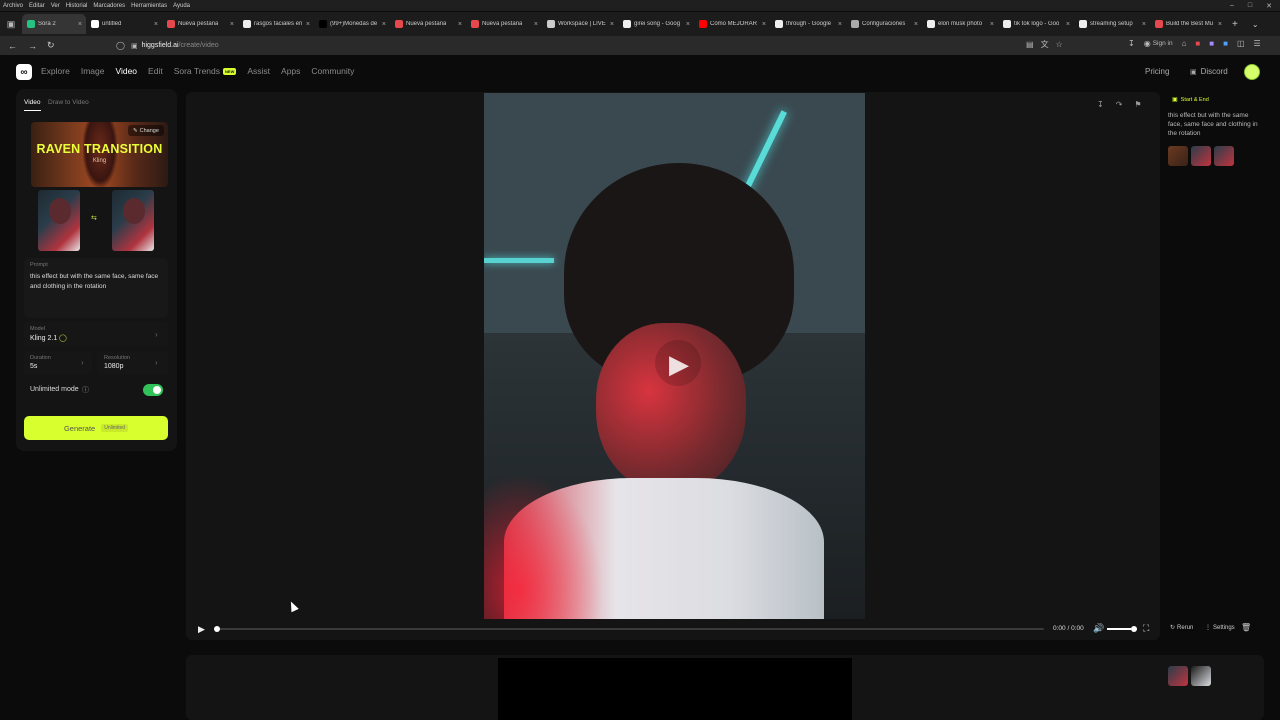  What do you see at coordinates (68, 102) in the screenshot?
I see `tab-draw-to-video: Draw to Video` at bounding box center [68, 102].